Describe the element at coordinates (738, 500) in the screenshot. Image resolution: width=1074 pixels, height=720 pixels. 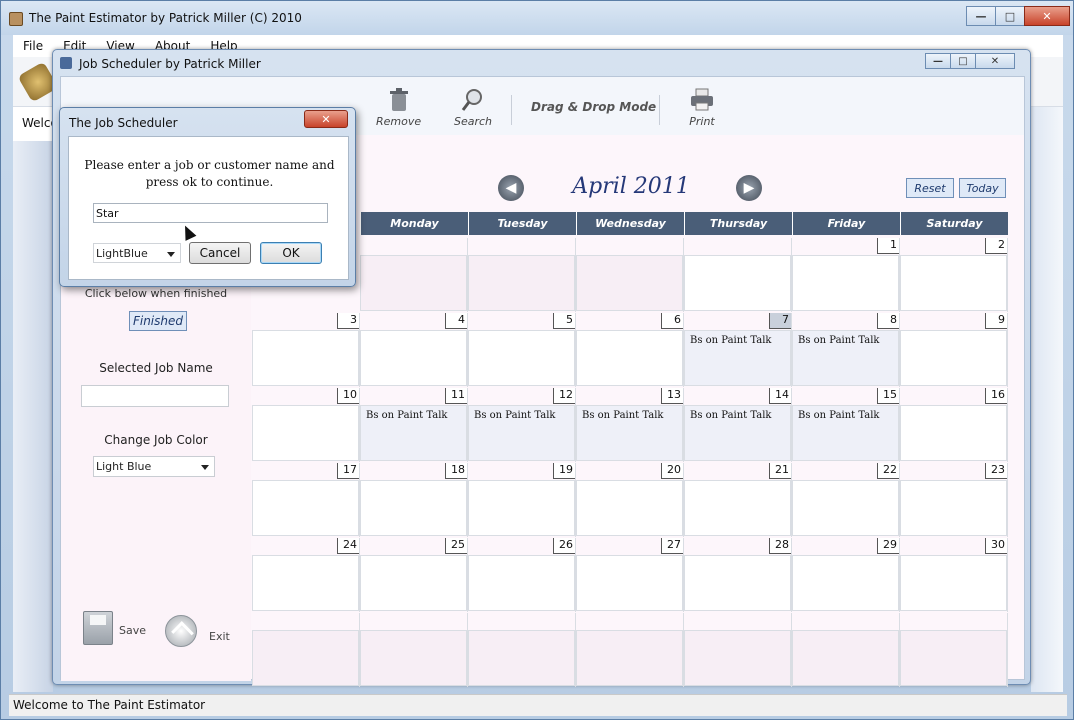
I see `calendar-day-cell: 21` at that location.